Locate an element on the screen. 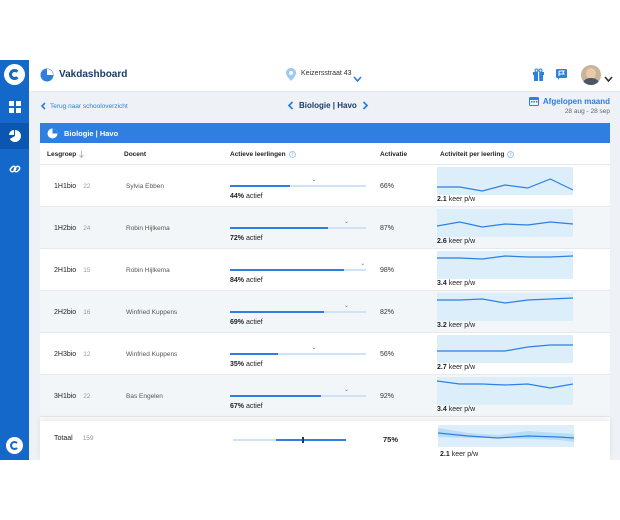 The image size is (620, 520). total-row: Totaal 159 75% 2.1 keer p/w is located at coordinates (325, 440).